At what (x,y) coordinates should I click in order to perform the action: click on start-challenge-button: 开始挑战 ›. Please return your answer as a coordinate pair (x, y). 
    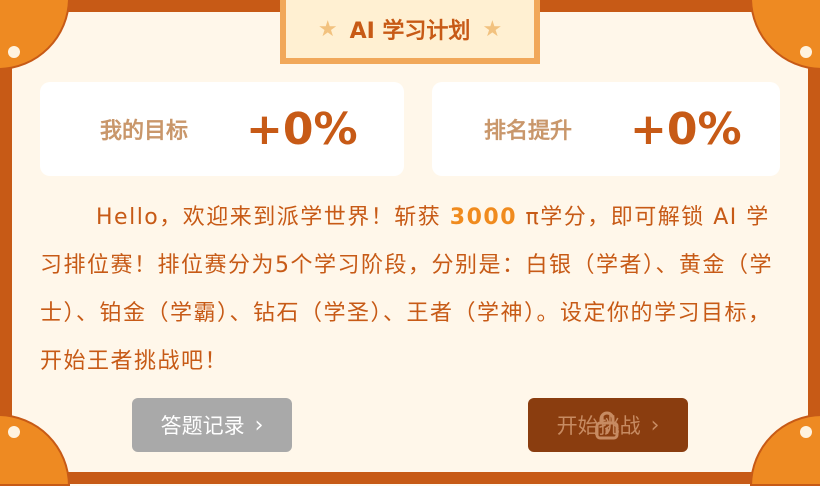
    Looking at the image, I should click on (608, 425).